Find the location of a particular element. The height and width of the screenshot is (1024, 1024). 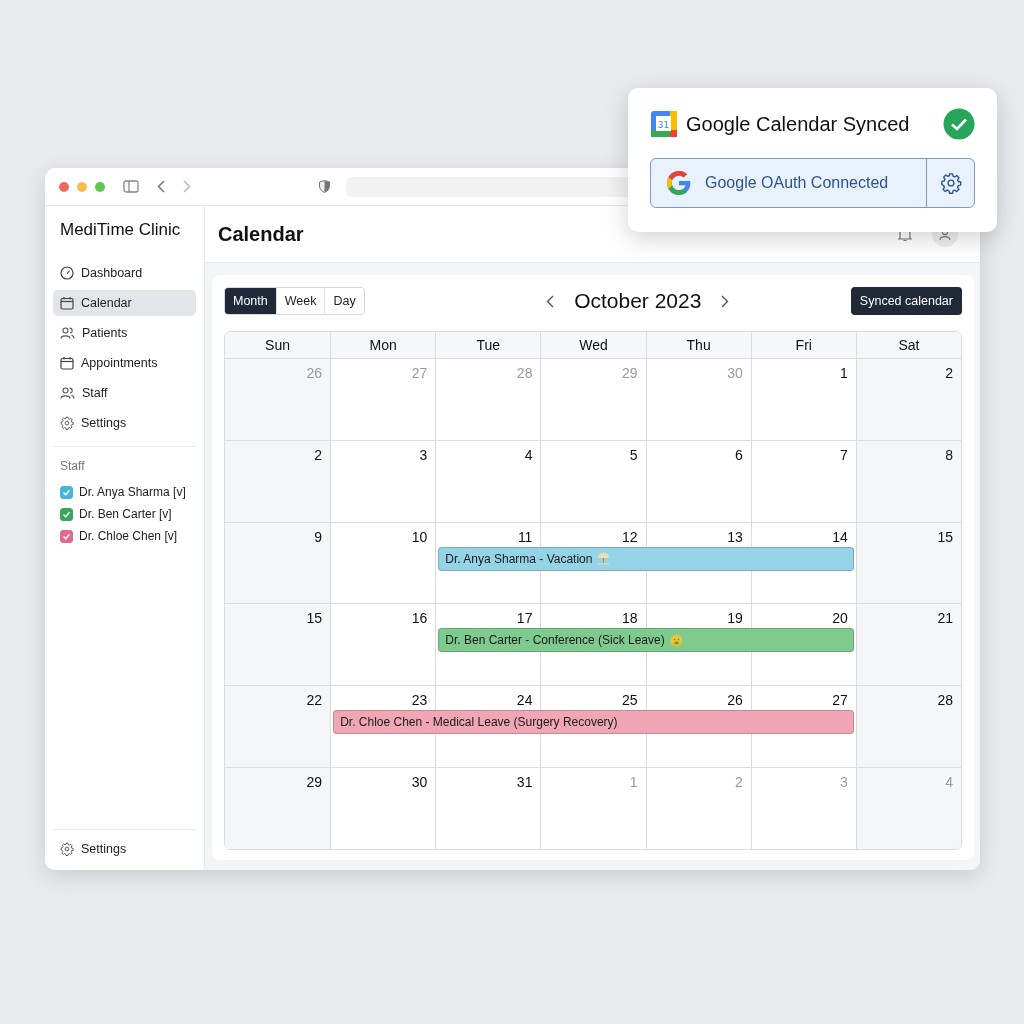

day-number: 31 is located at coordinates (524, 782).